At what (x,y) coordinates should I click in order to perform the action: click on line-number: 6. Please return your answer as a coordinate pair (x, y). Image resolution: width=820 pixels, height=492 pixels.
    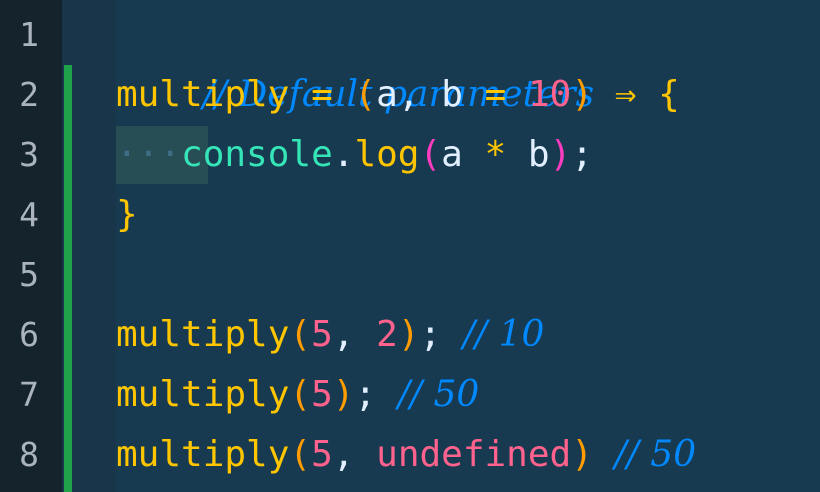
    Looking at the image, I should click on (29, 334).